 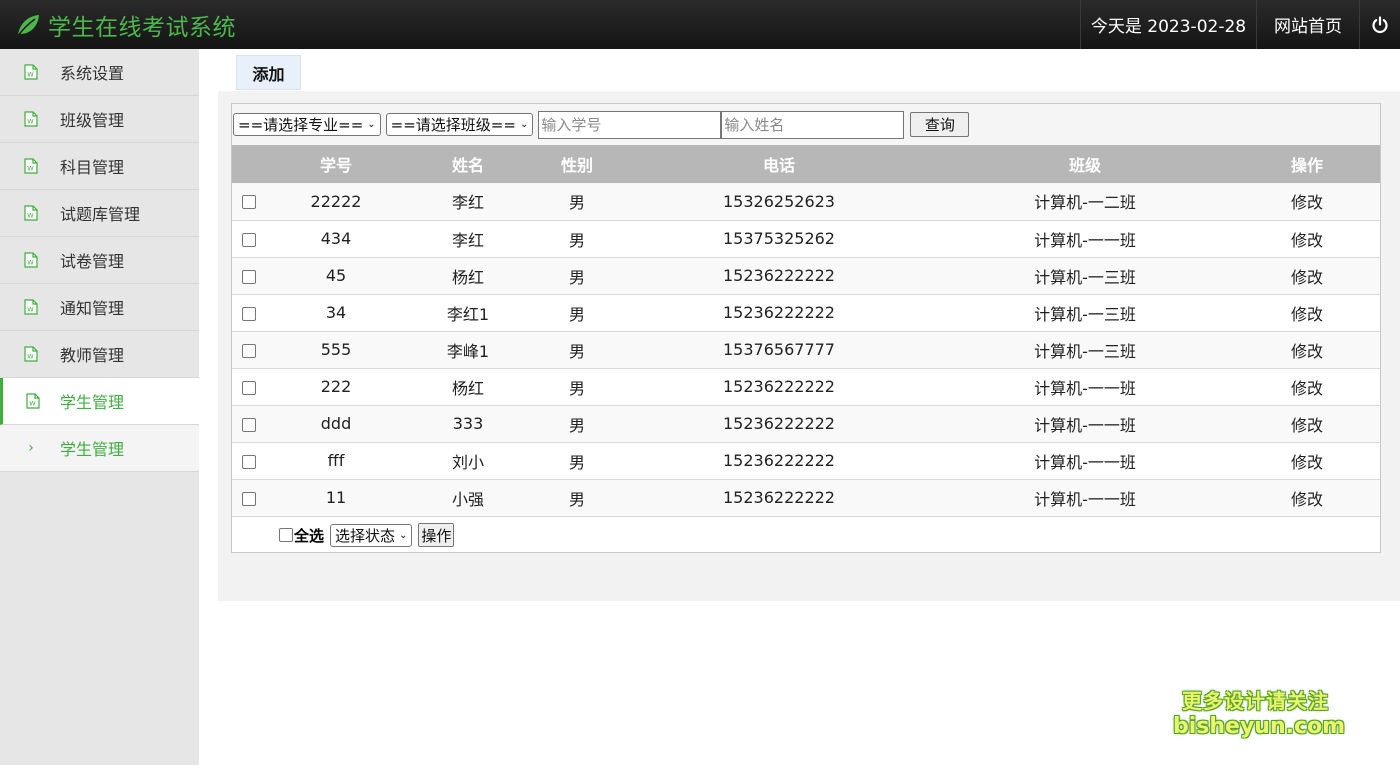 I want to click on sidebar-item-7: W 学生管理, so click(x=99, y=401).